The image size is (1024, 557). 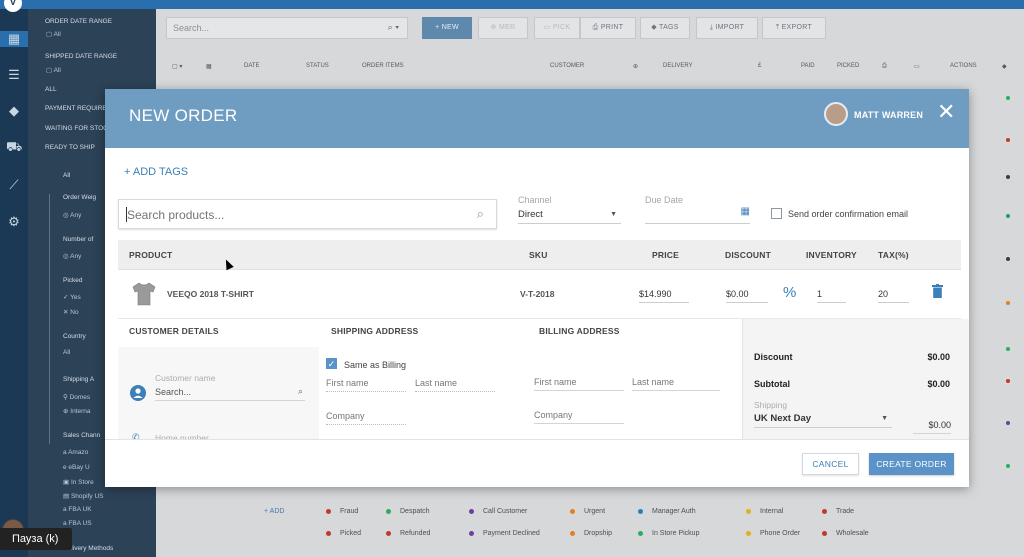 What do you see at coordinates (230, 393) in the screenshot?
I see `customer-search-input: Search... ⌕` at bounding box center [230, 393].